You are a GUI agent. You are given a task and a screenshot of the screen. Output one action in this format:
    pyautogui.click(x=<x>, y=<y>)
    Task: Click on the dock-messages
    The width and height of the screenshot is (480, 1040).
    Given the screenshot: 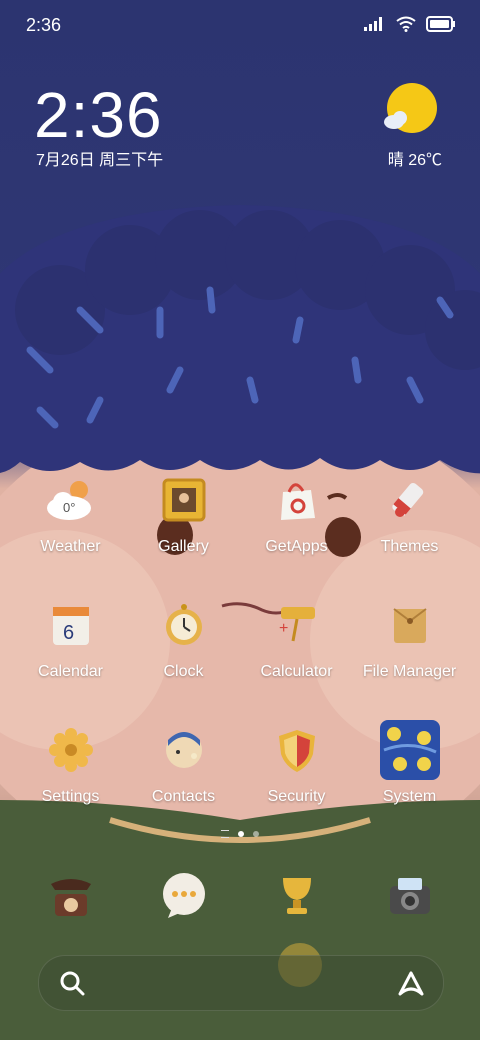 What is the action you would take?
    pyautogui.click(x=183, y=896)
    